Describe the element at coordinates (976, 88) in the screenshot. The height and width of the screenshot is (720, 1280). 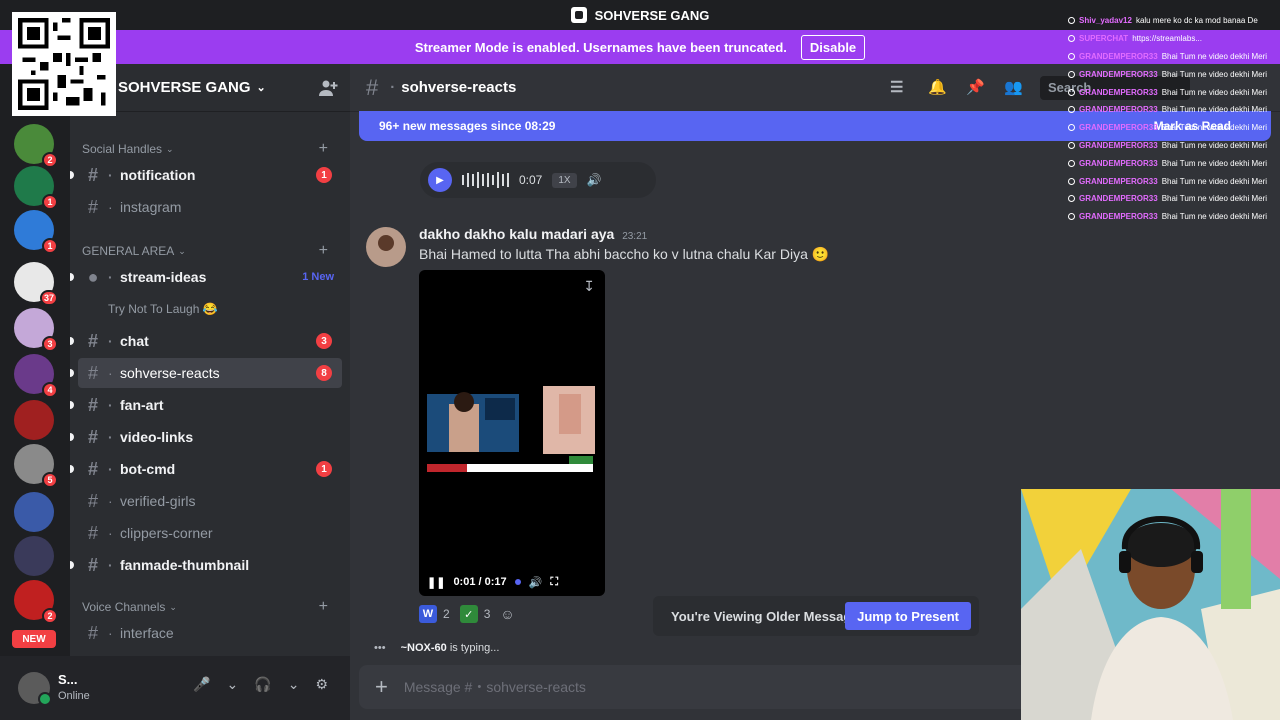
I see `pin-icon: 📌` at that location.